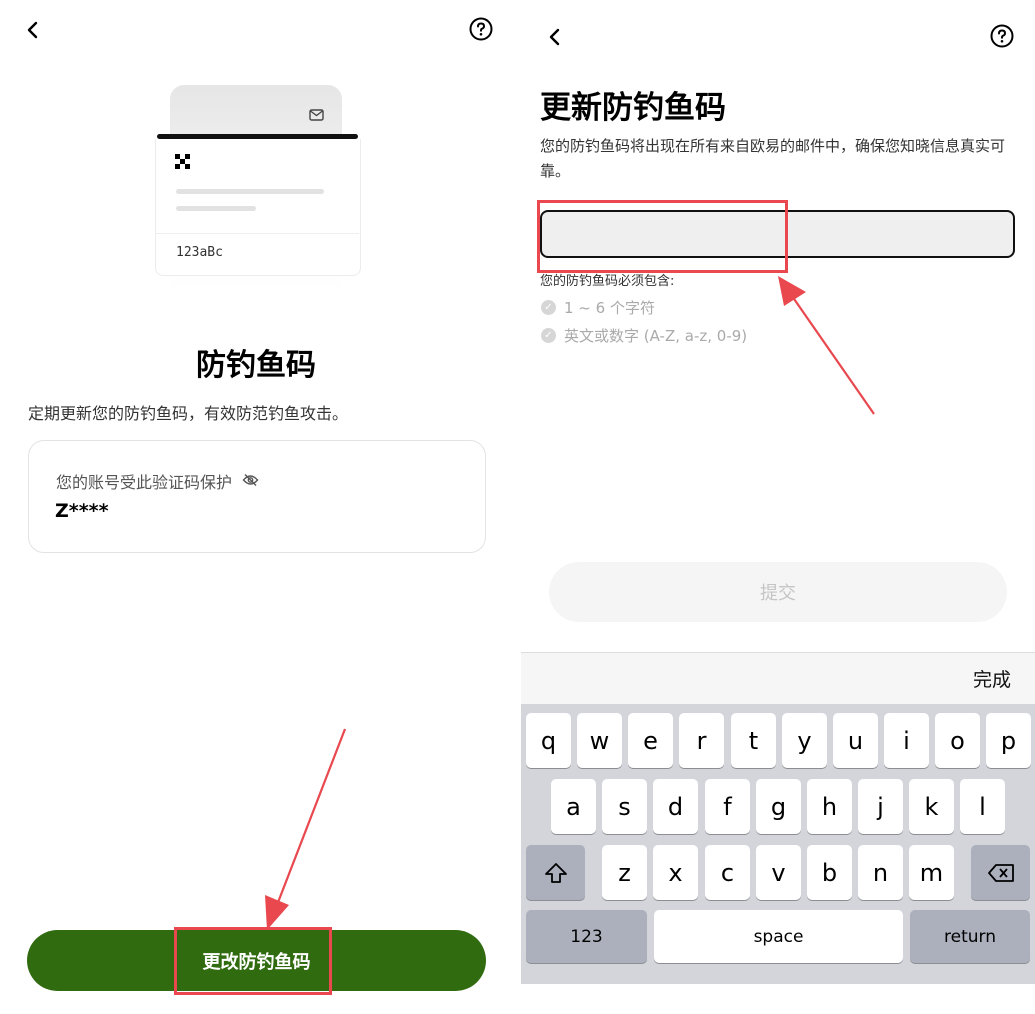 This screenshot has width=1035, height=1014. What do you see at coordinates (931, 872) in the screenshot?
I see `key-m: m` at bounding box center [931, 872].